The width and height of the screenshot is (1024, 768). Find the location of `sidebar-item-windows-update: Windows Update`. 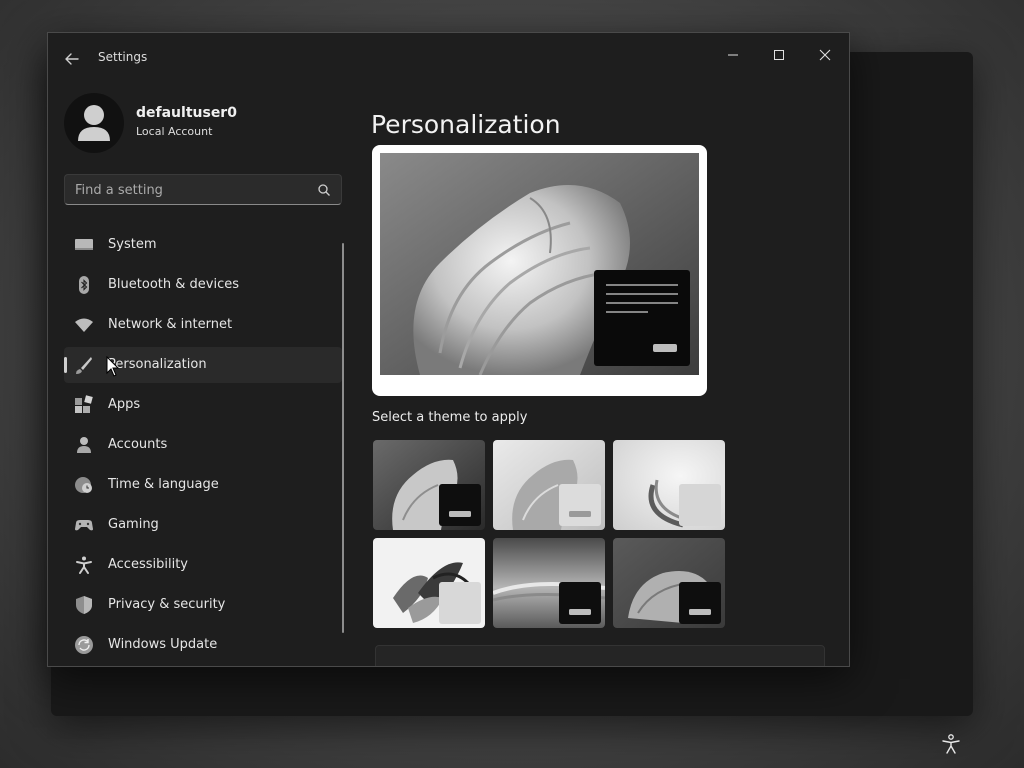

sidebar-item-windows-update: Windows Update is located at coordinates (203, 645).